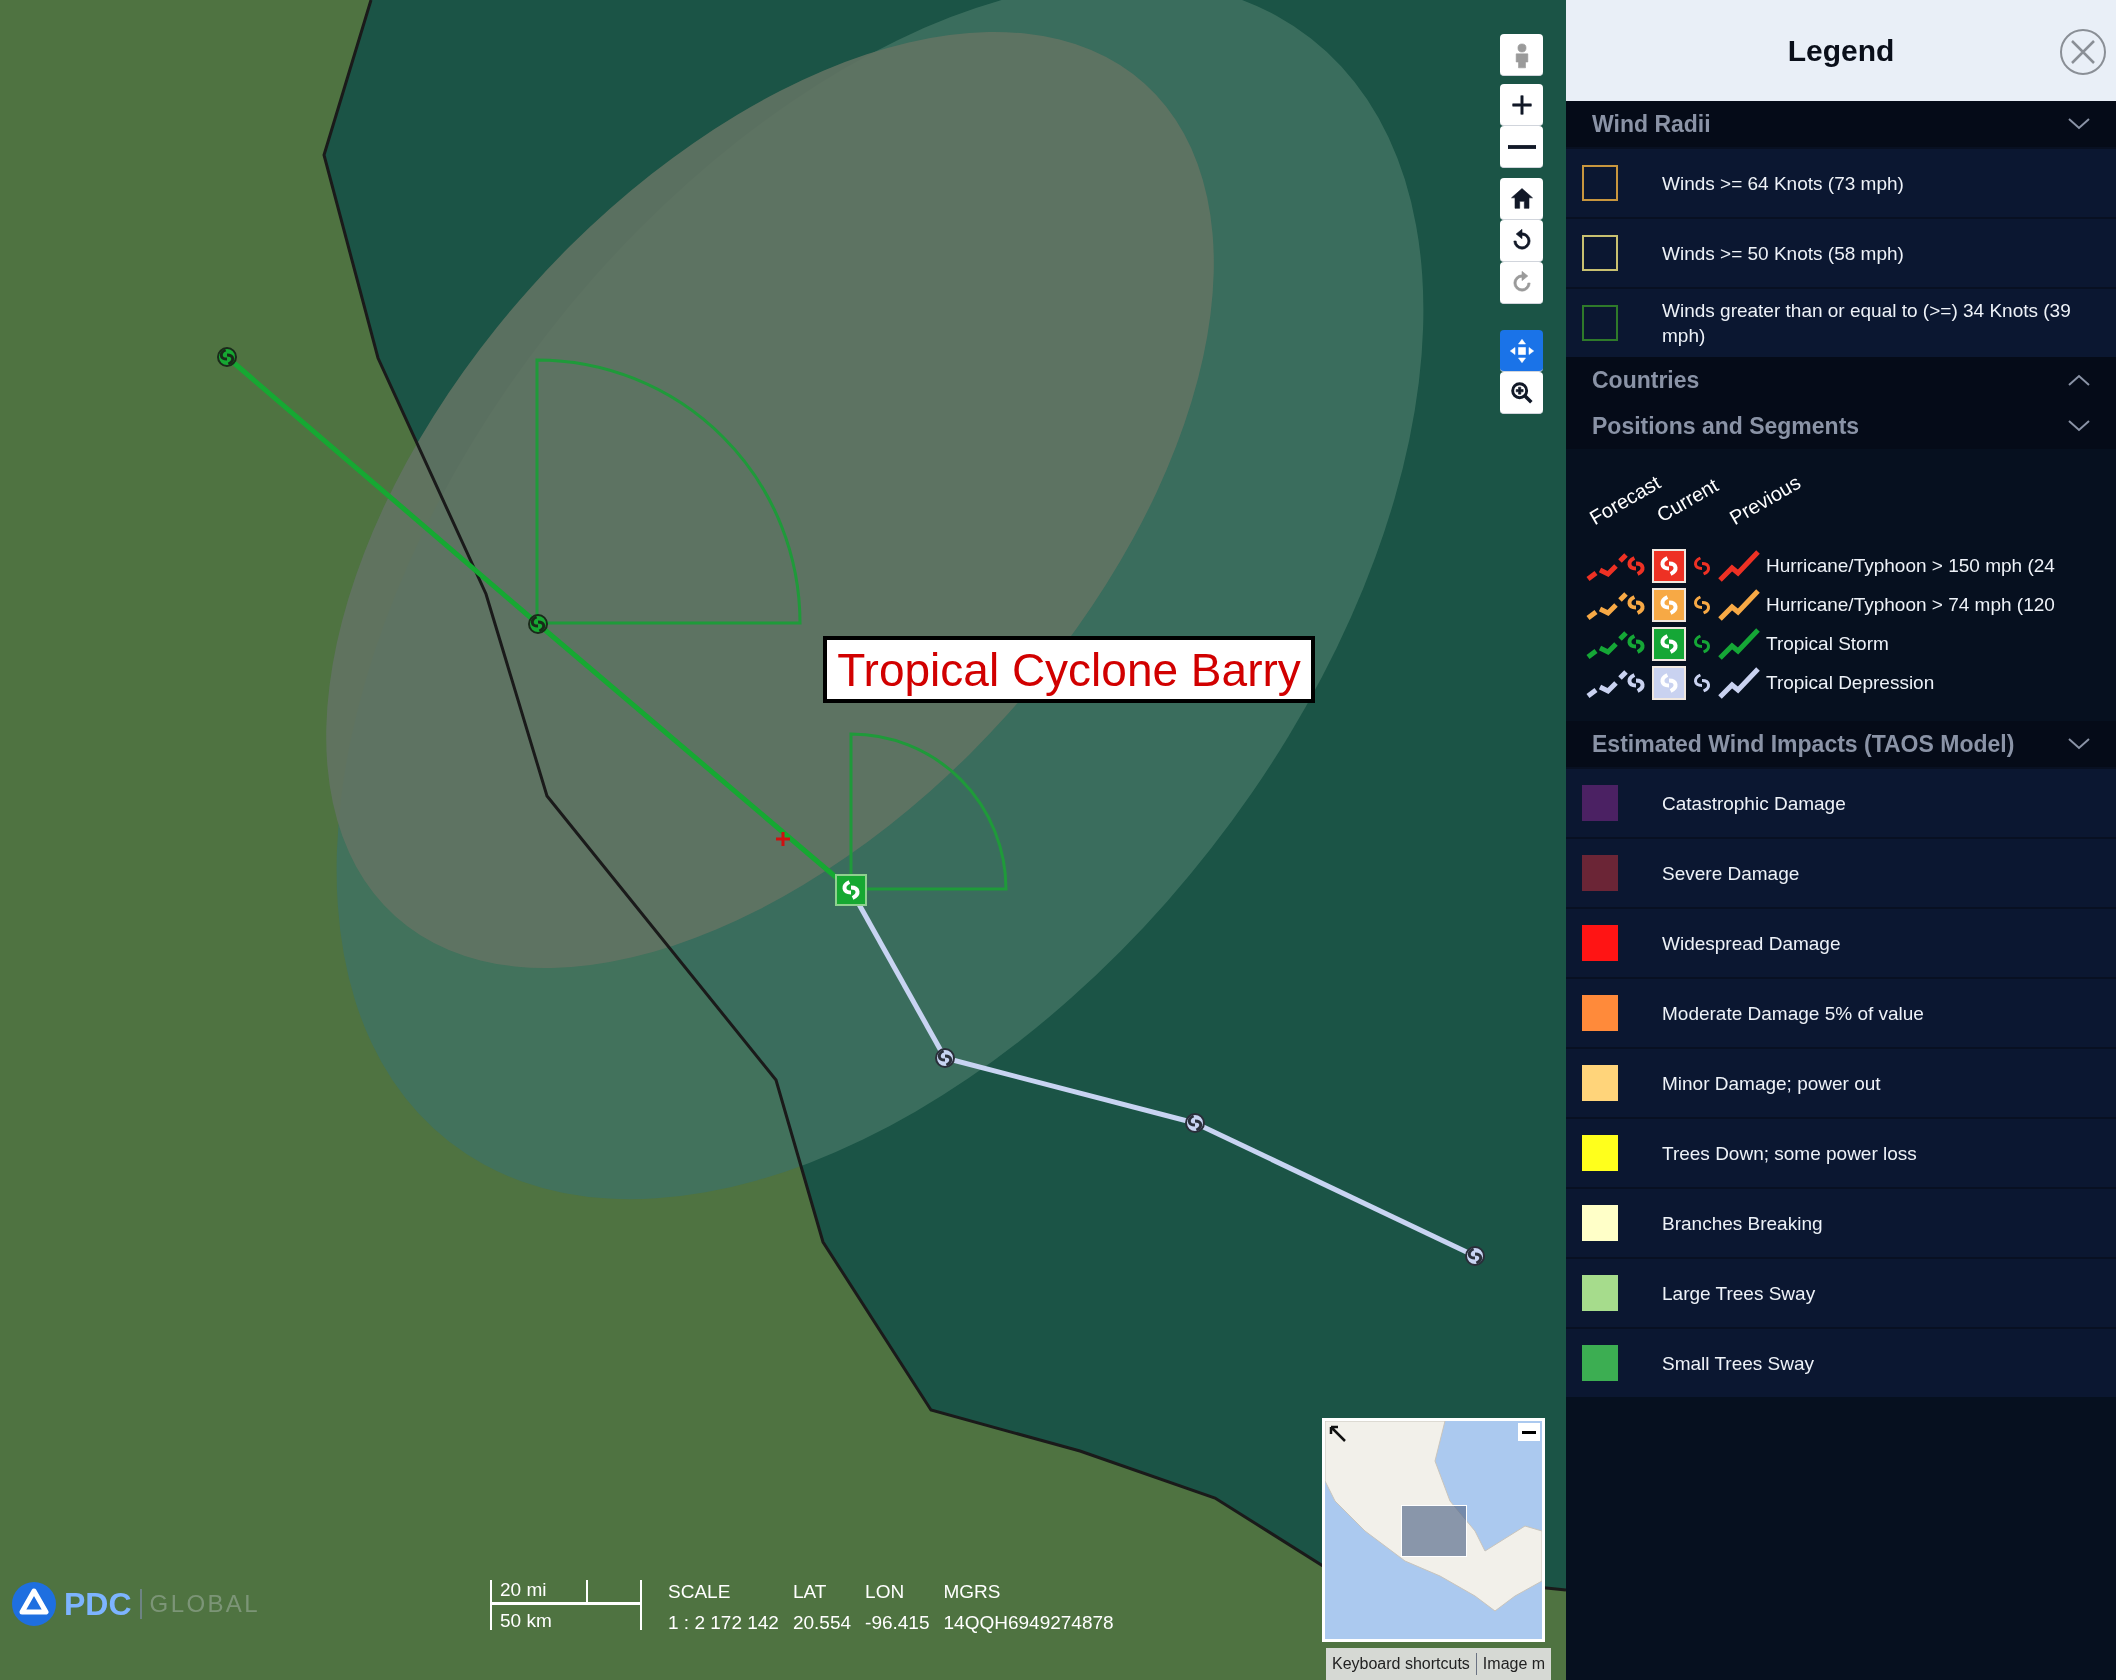  I want to click on legend-label: Tropical Storm, so click(1827, 643).